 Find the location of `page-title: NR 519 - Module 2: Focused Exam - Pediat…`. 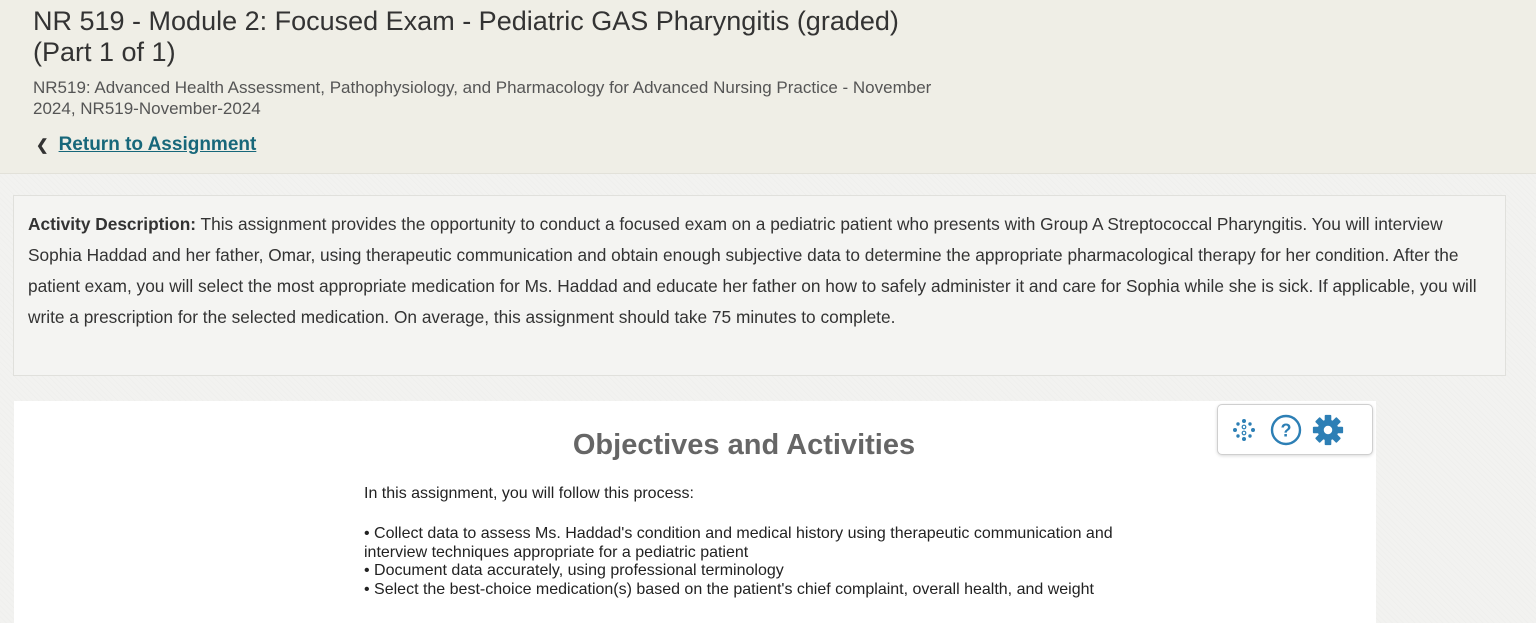

page-title: NR 519 - Module 2: Focused Exam - Pediat… is located at coordinates (466, 36).